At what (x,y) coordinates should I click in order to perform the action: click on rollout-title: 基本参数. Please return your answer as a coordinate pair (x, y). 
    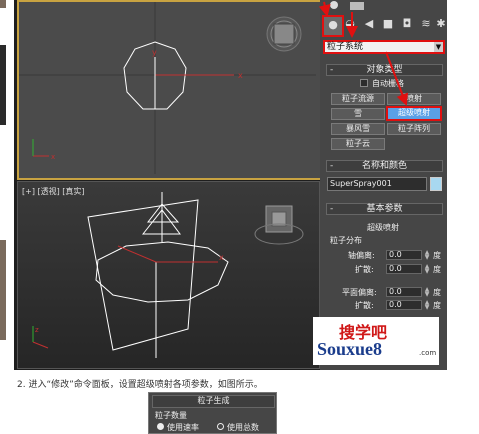
    Looking at the image, I should click on (384, 209).